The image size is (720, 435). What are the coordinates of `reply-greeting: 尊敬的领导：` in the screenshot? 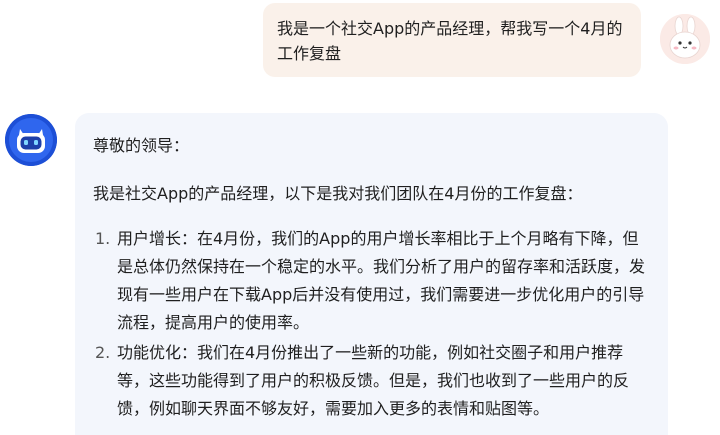 It's located at (141, 145).